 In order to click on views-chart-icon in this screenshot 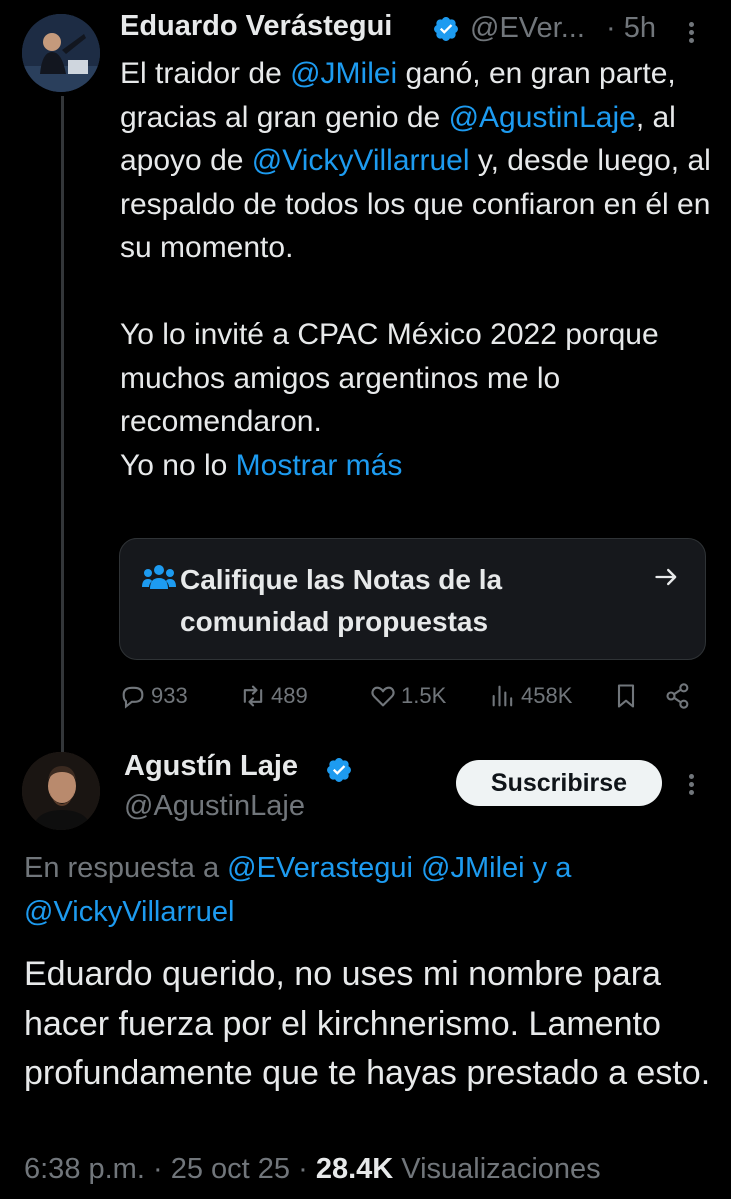, I will do `click(502, 696)`.